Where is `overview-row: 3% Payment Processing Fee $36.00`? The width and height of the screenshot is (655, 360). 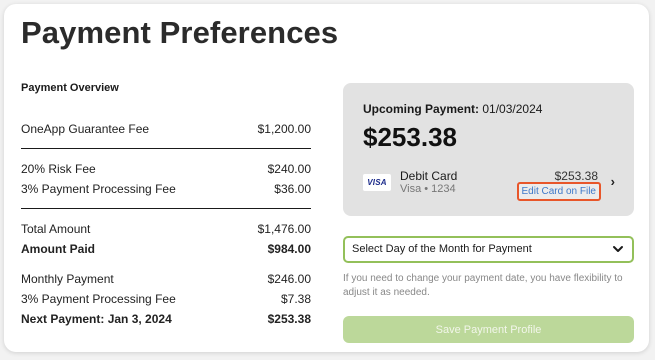
overview-row: 3% Payment Processing Fee $36.00 is located at coordinates (166, 189).